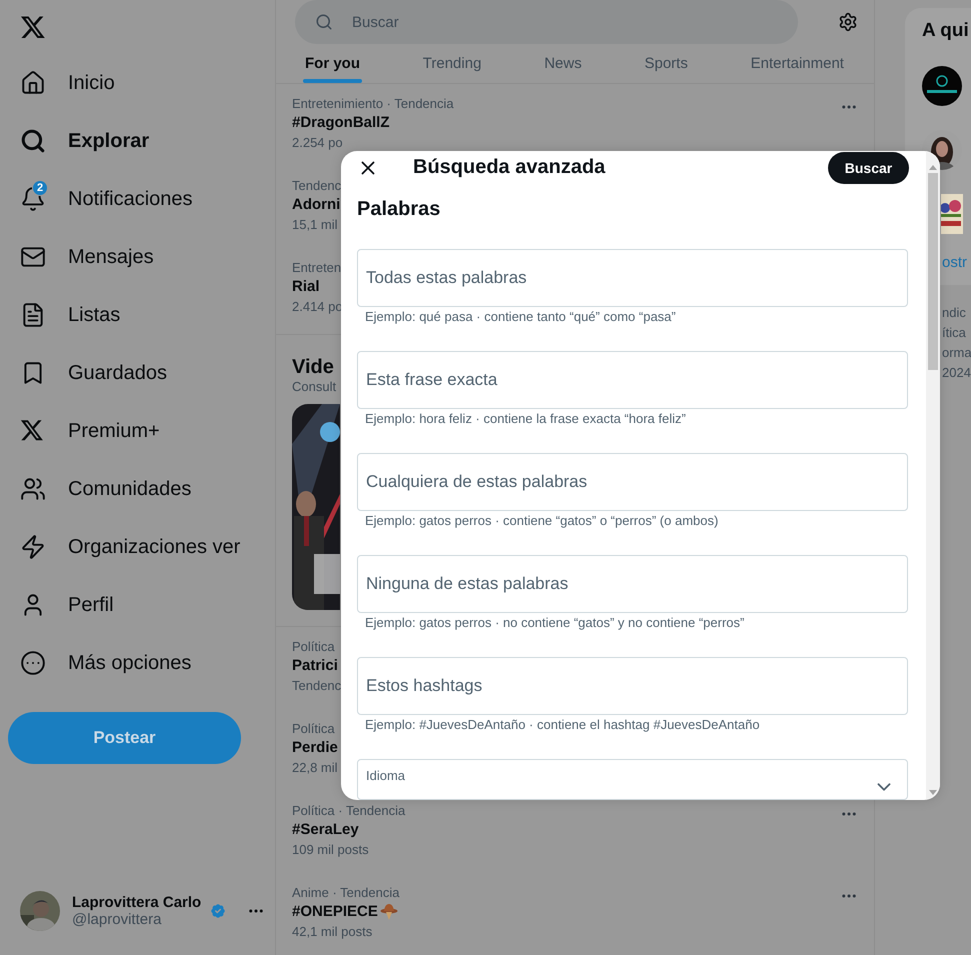 The image size is (971, 955). Describe the element at coordinates (141, 431) in the screenshot. I see `nav-item: Premium+` at that location.